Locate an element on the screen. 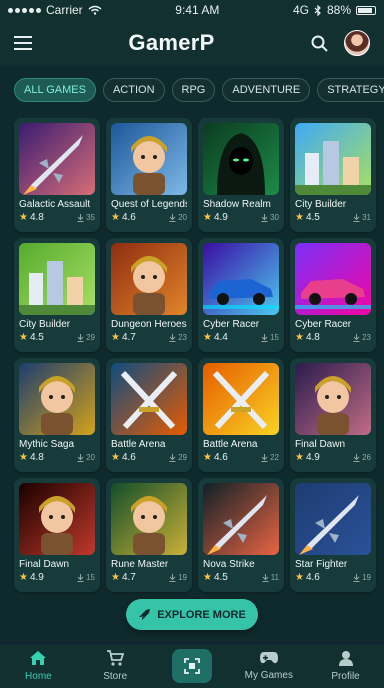 This screenshot has height=688, width=384. nav-item-profile: Profile is located at coordinates (346, 666).